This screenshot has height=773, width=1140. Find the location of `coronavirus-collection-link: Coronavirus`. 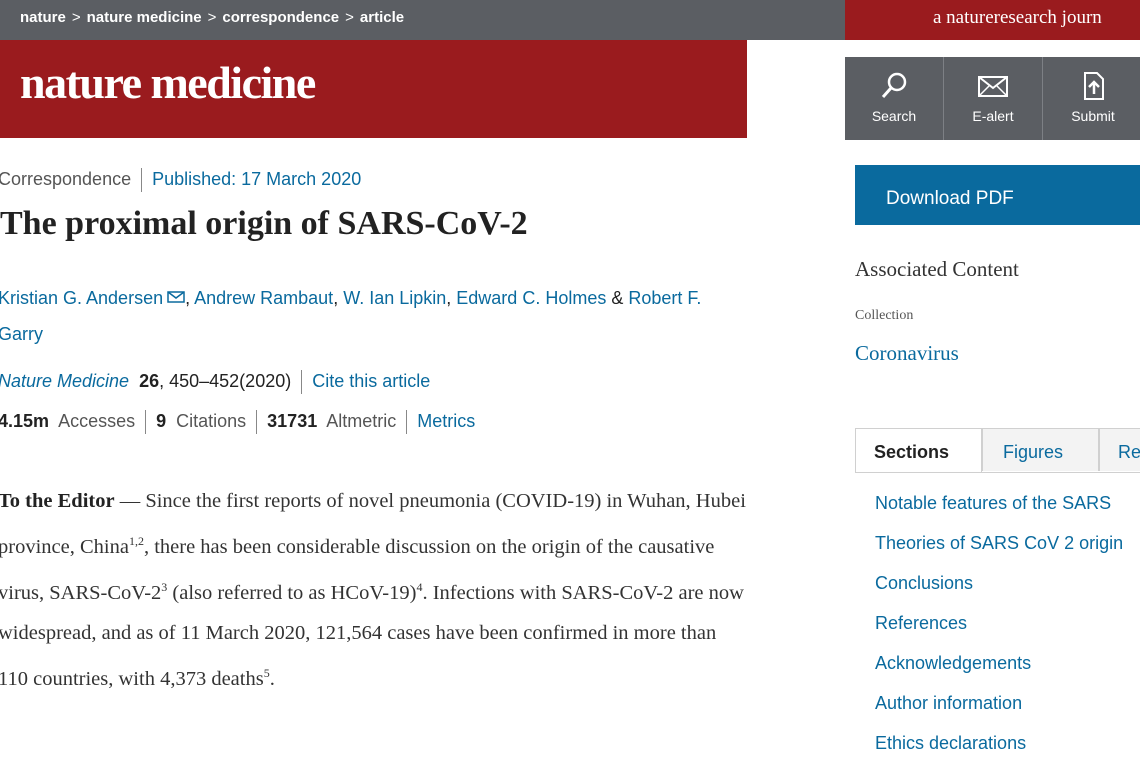

coronavirus-collection-link: Coronavirus is located at coordinates (907, 353).